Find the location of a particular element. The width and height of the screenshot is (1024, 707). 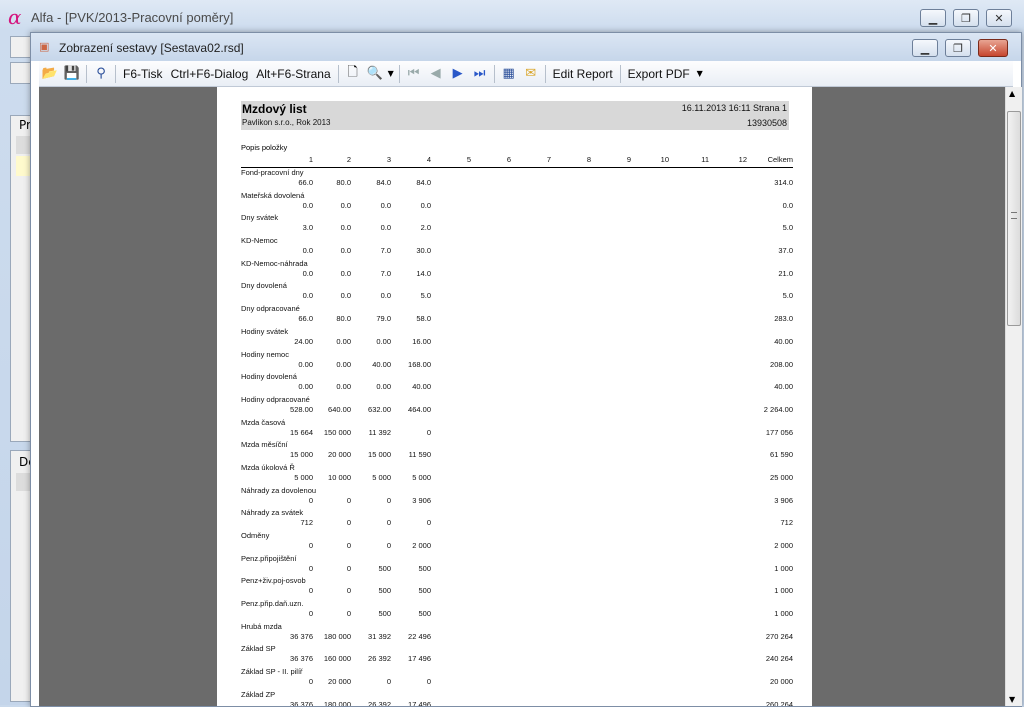

table-row: Penz+živ.poj-osvob 0 0 500 500 1 000 is located at coordinates (517, 586).